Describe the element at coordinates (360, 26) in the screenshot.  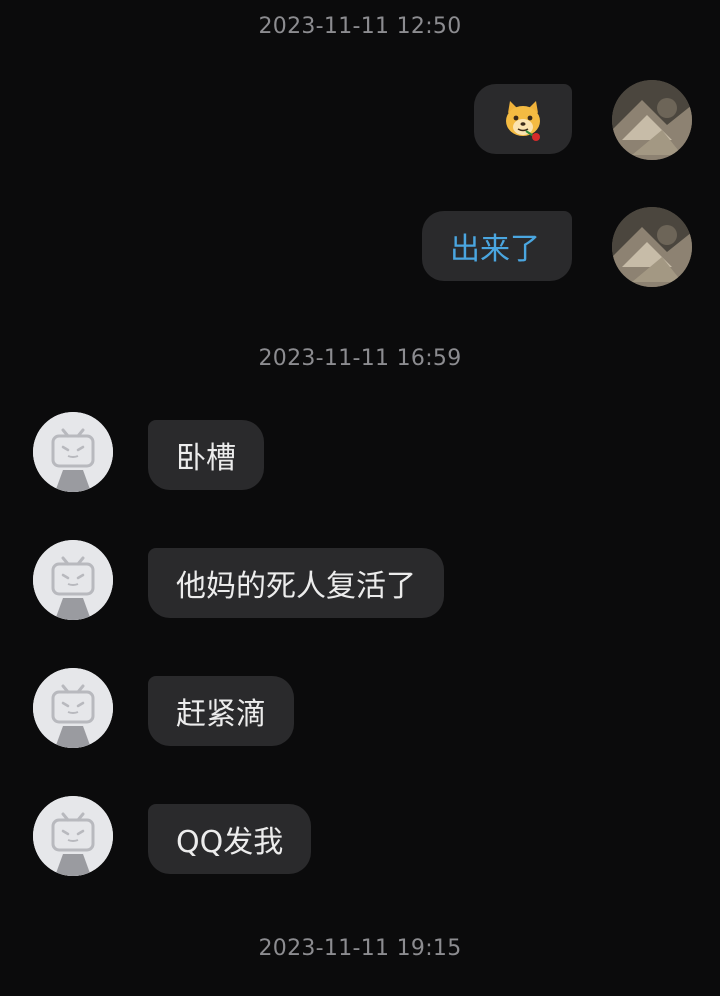
I see `timestamp: 2023-11-11 12:50` at that location.